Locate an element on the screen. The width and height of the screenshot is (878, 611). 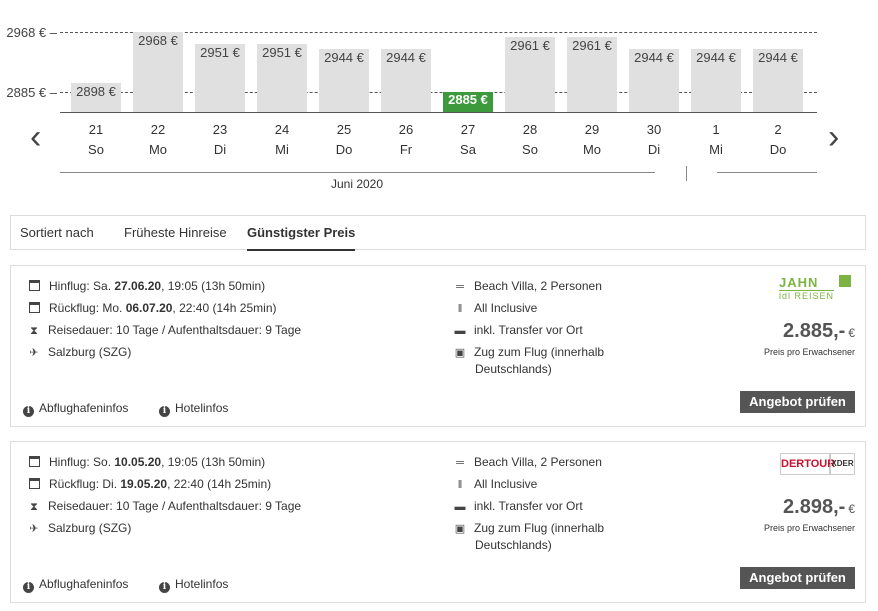
day-date: 2 is located at coordinates (778, 130).